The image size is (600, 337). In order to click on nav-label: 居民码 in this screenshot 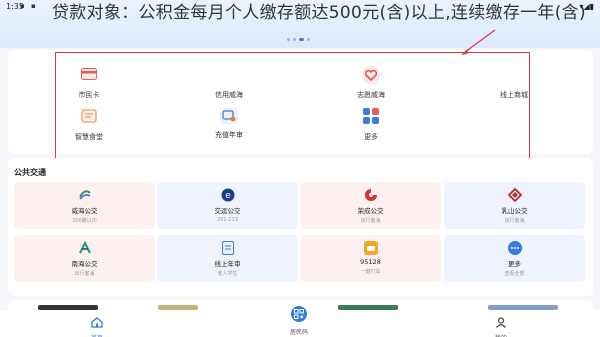, I will do `click(298, 332)`.